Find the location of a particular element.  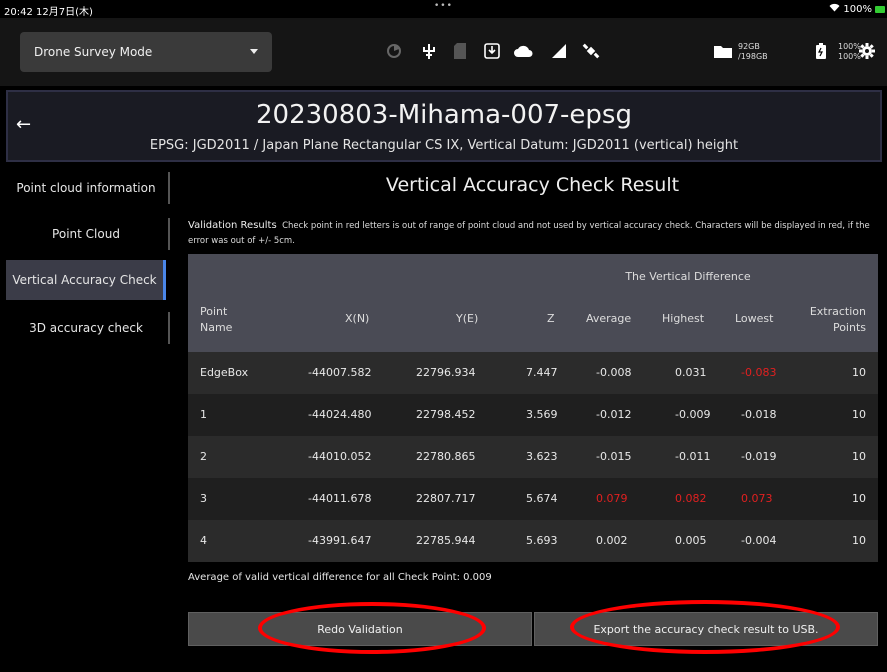

col-extraction-line2: Points is located at coordinates (849, 327).